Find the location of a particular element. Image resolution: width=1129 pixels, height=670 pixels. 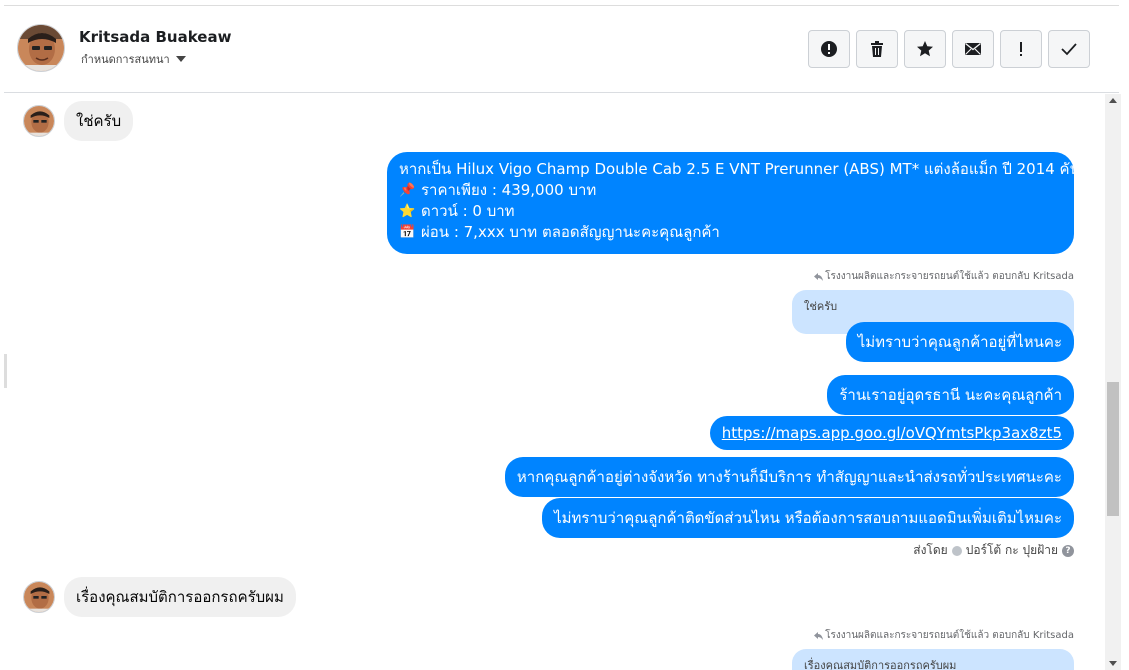

help-icon: ? is located at coordinates (1068, 550).